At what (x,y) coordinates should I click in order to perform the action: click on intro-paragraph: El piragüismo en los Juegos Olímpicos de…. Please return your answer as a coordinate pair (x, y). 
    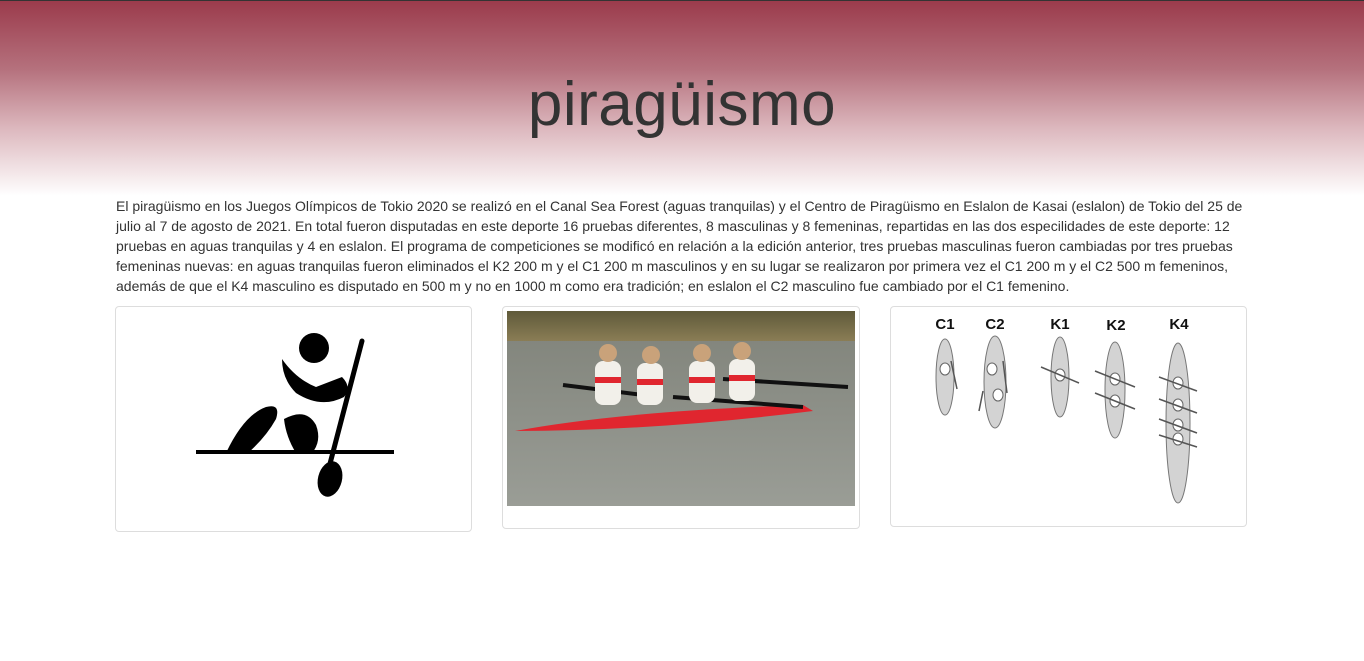
    Looking at the image, I should click on (679, 246).